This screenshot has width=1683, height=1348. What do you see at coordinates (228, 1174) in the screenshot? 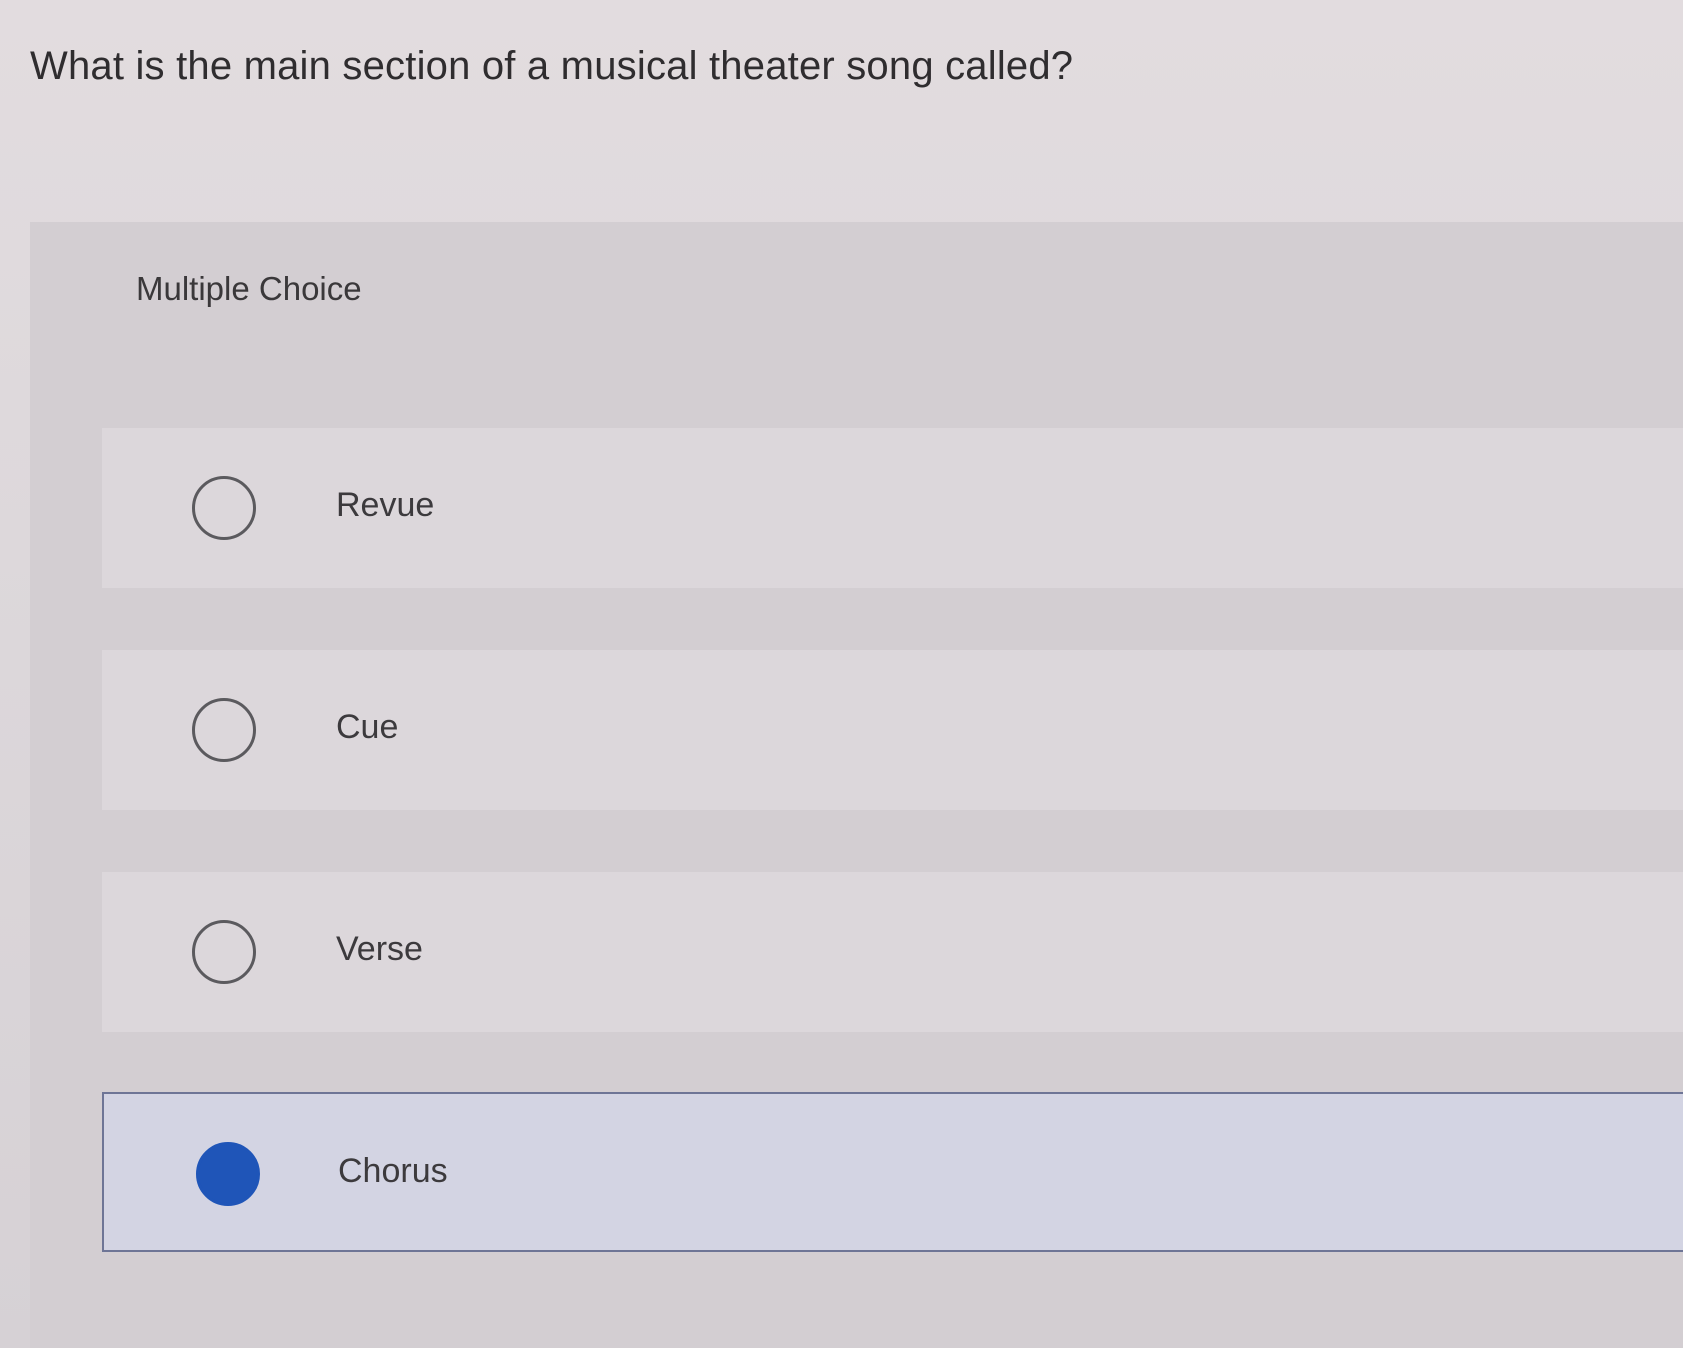
I see `radio-button-selected-icon` at bounding box center [228, 1174].